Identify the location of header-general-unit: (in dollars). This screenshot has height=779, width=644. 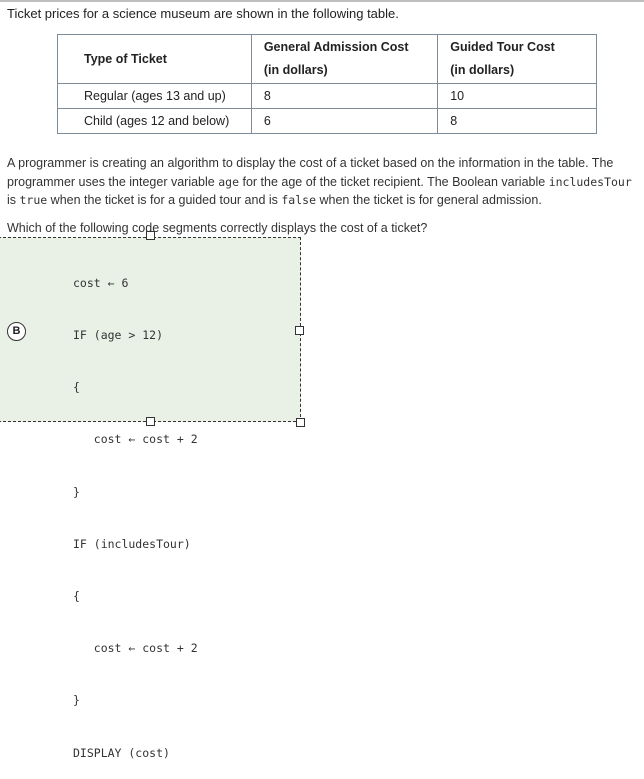
(295, 70).